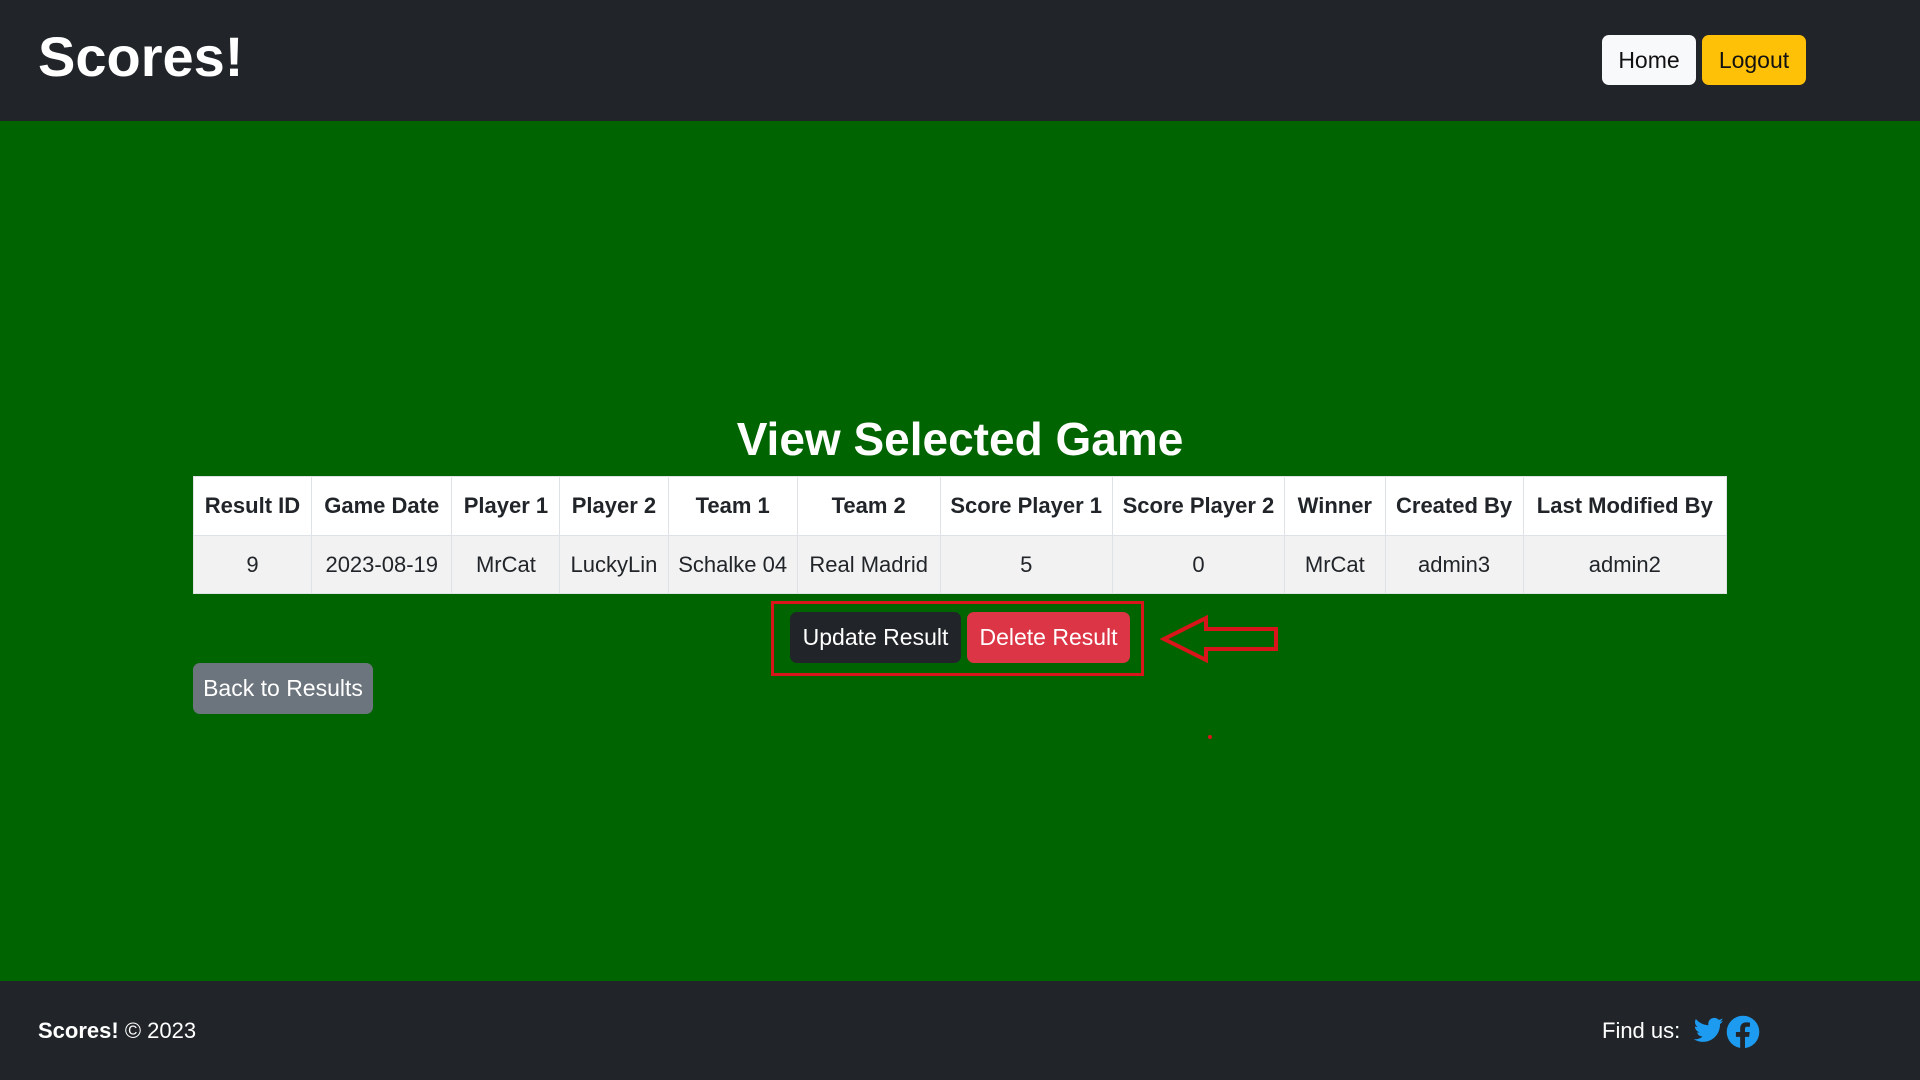  What do you see at coordinates (1641, 1030) in the screenshot?
I see `find-us-label: Find us:` at bounding box center [1641, 1030].